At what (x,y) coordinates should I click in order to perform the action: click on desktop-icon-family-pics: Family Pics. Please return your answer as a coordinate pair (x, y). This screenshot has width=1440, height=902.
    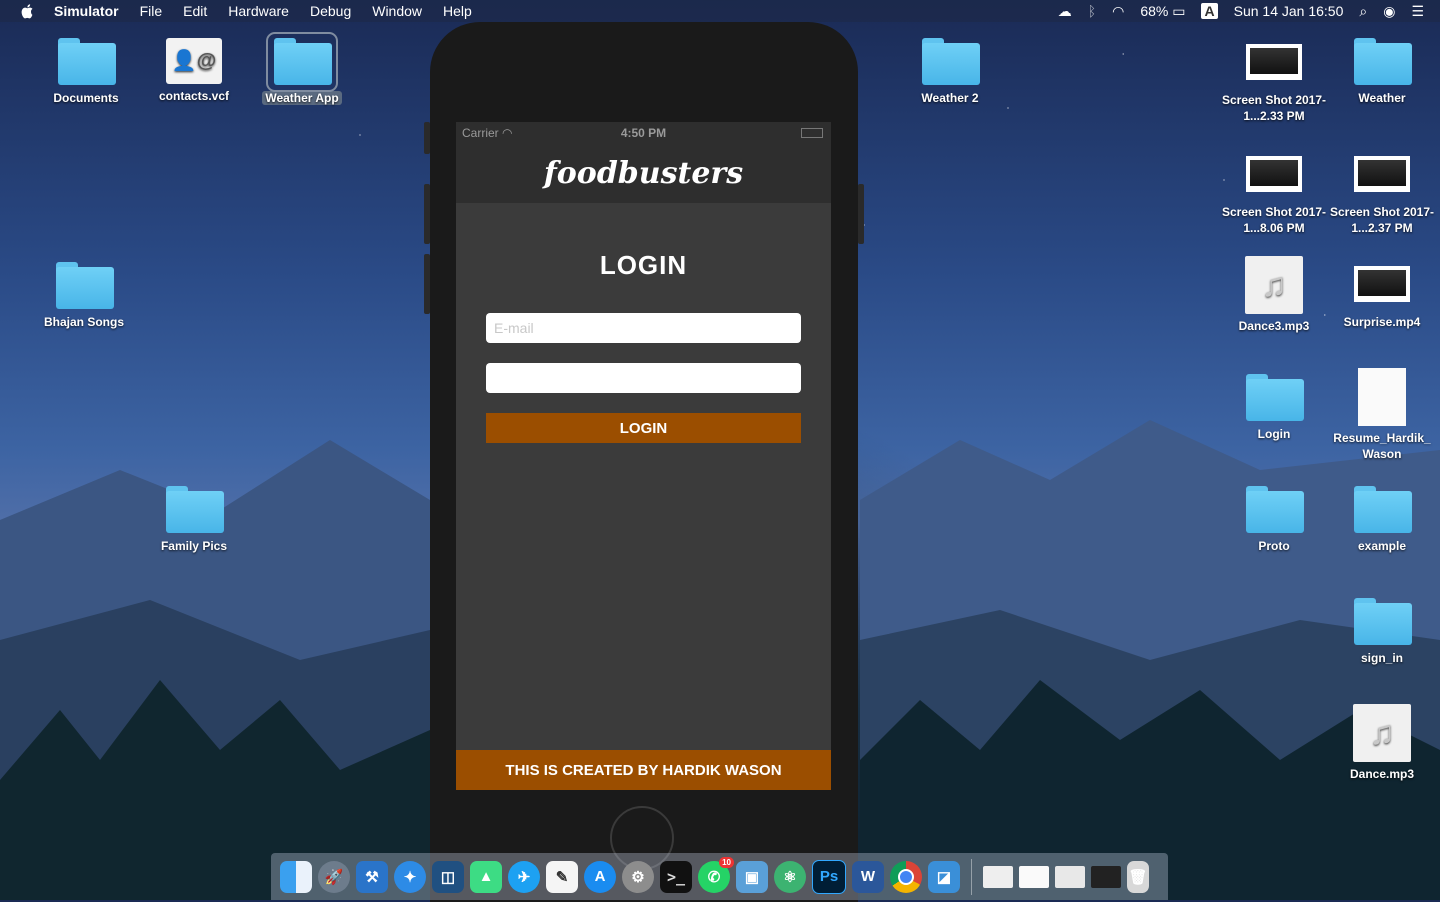
    Looking at the image, I should click on (194, 520).